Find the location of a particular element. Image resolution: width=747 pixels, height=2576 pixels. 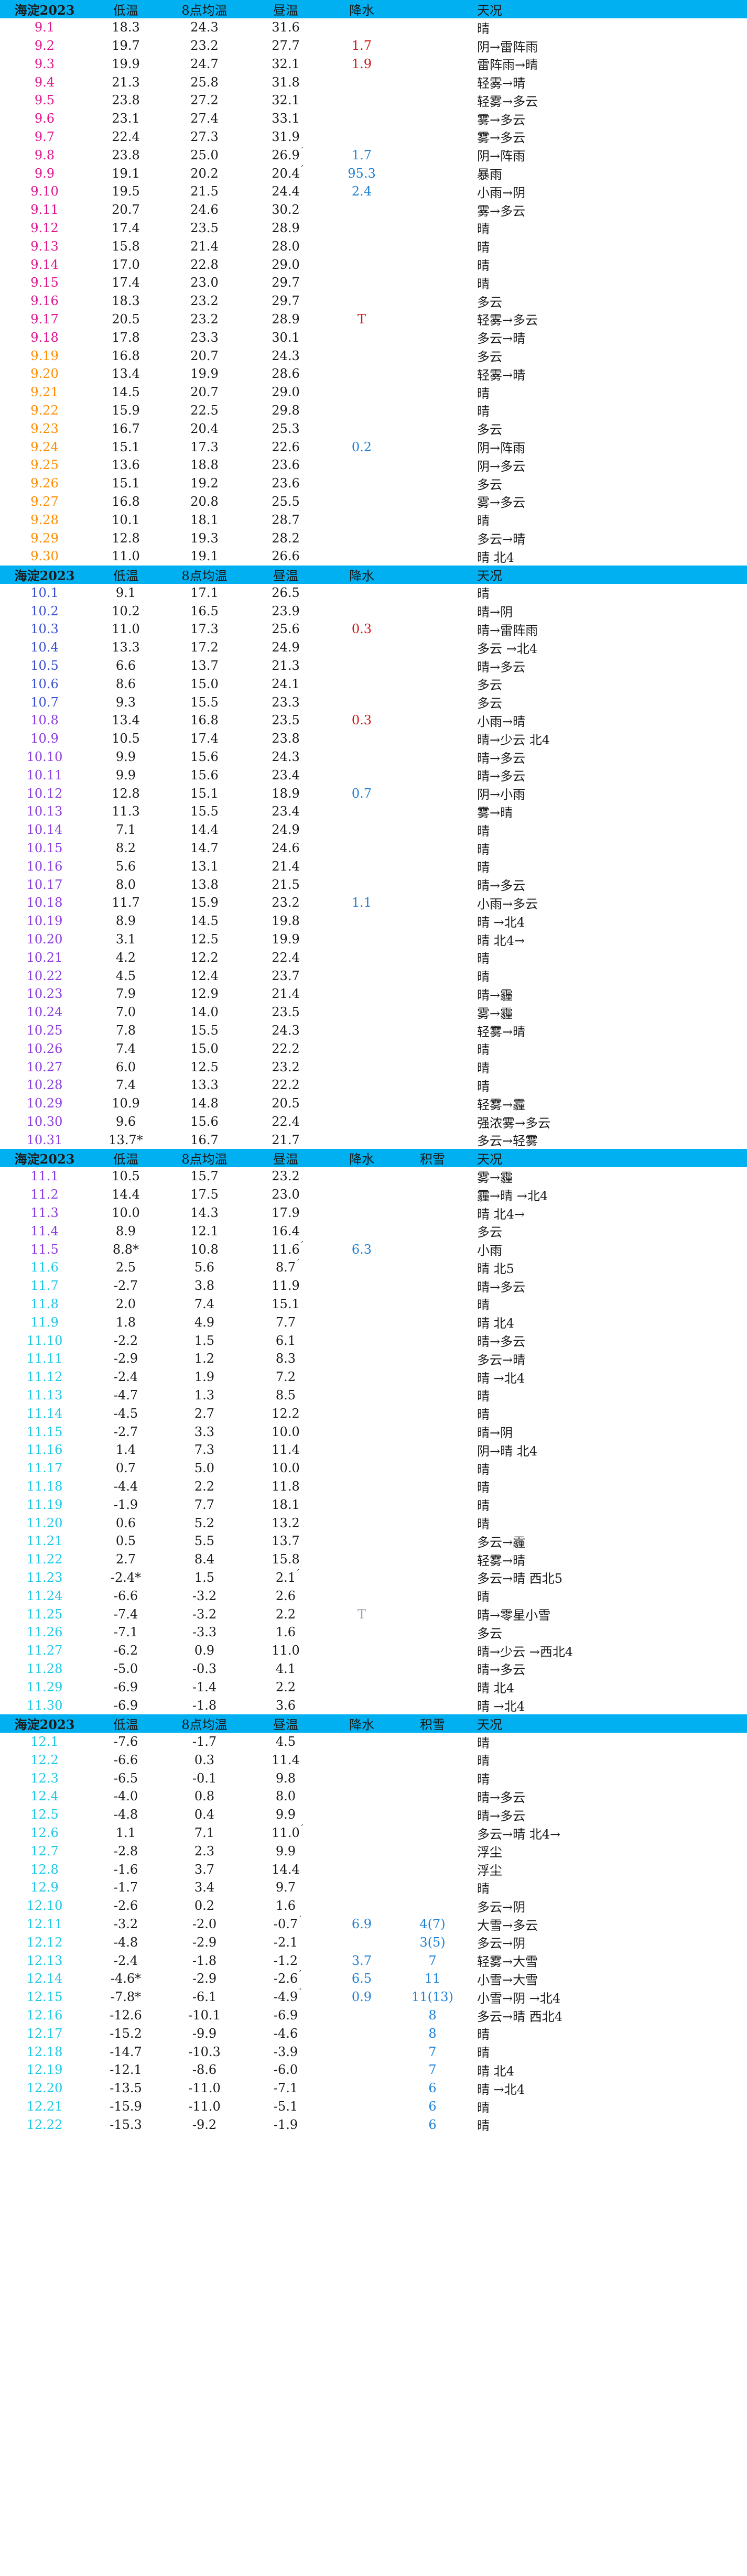

table-row: 12.5 -4.8 0.4 9.9 晴→多云 is located at coordinates (373, 1814).